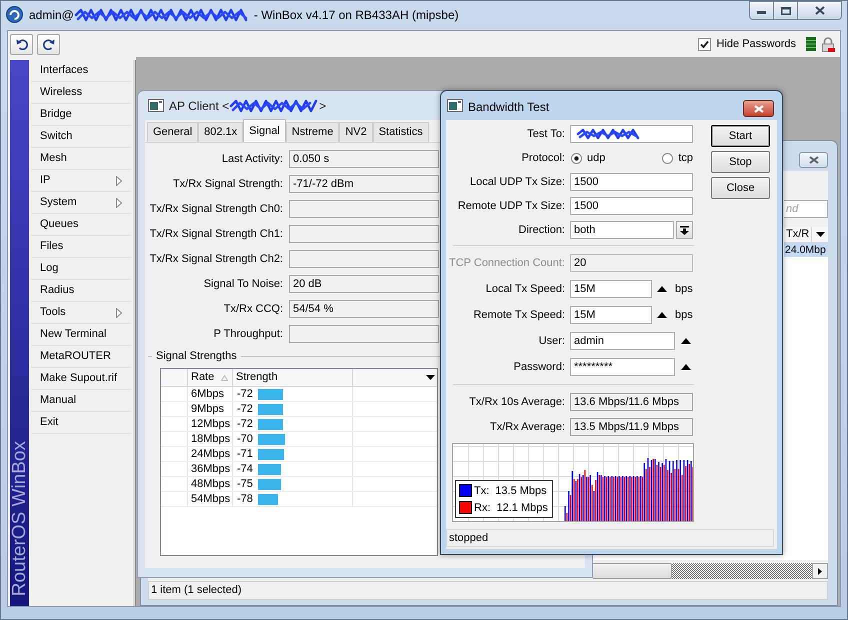 Image resolution: width=848 pixels, height=620 pixels. I want to click on menu-item: Manual, so click(81, 401).